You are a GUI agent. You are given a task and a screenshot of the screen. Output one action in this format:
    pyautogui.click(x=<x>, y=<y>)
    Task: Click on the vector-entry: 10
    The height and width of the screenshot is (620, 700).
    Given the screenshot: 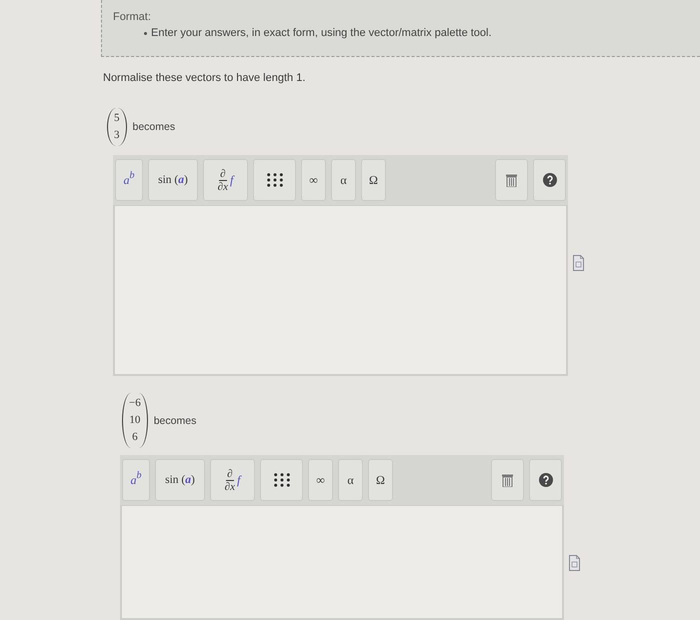 What is the action you would take?
    pyautogui.click(x=134, y=420)
    